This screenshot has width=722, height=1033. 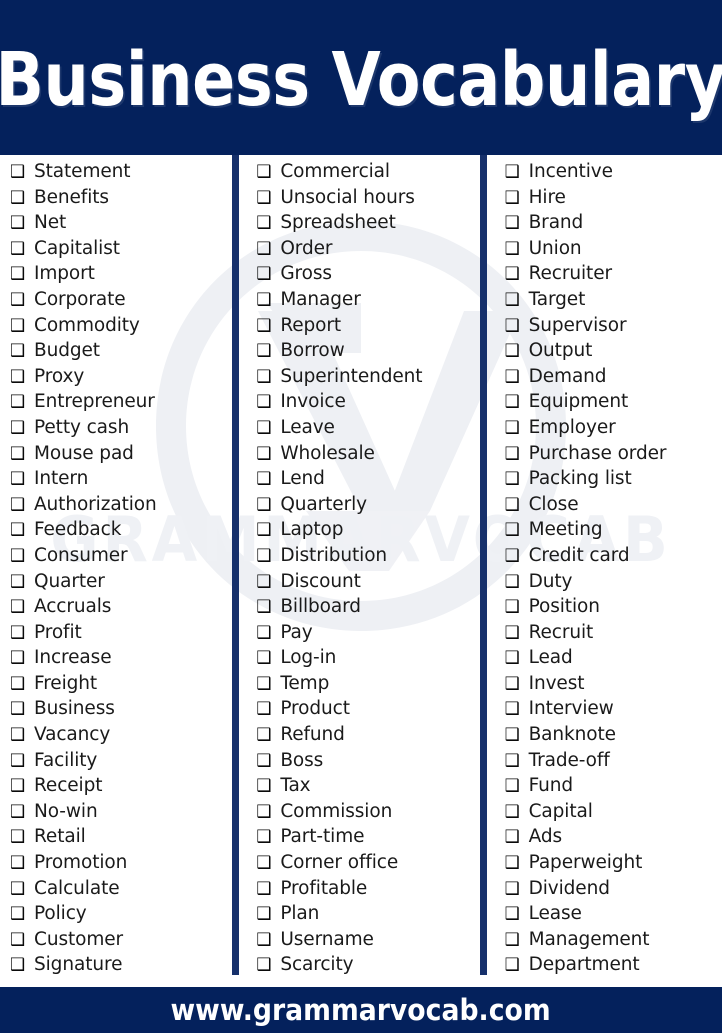 What do you see at coordinates (613, 607) in the screenshot?
I see `vocabulary-item: ❑ Position` at bounding box center [613, 607].